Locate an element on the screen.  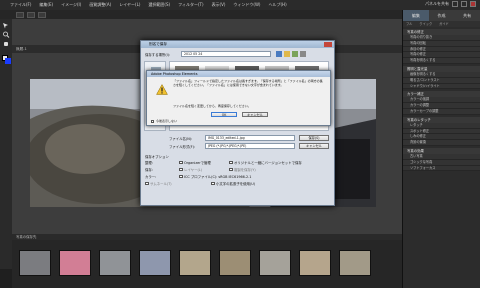
panel-section: 写真の効果 古い写真 ゴシックな写真 ソフトフォーカス is located at coordinates (441, 159).